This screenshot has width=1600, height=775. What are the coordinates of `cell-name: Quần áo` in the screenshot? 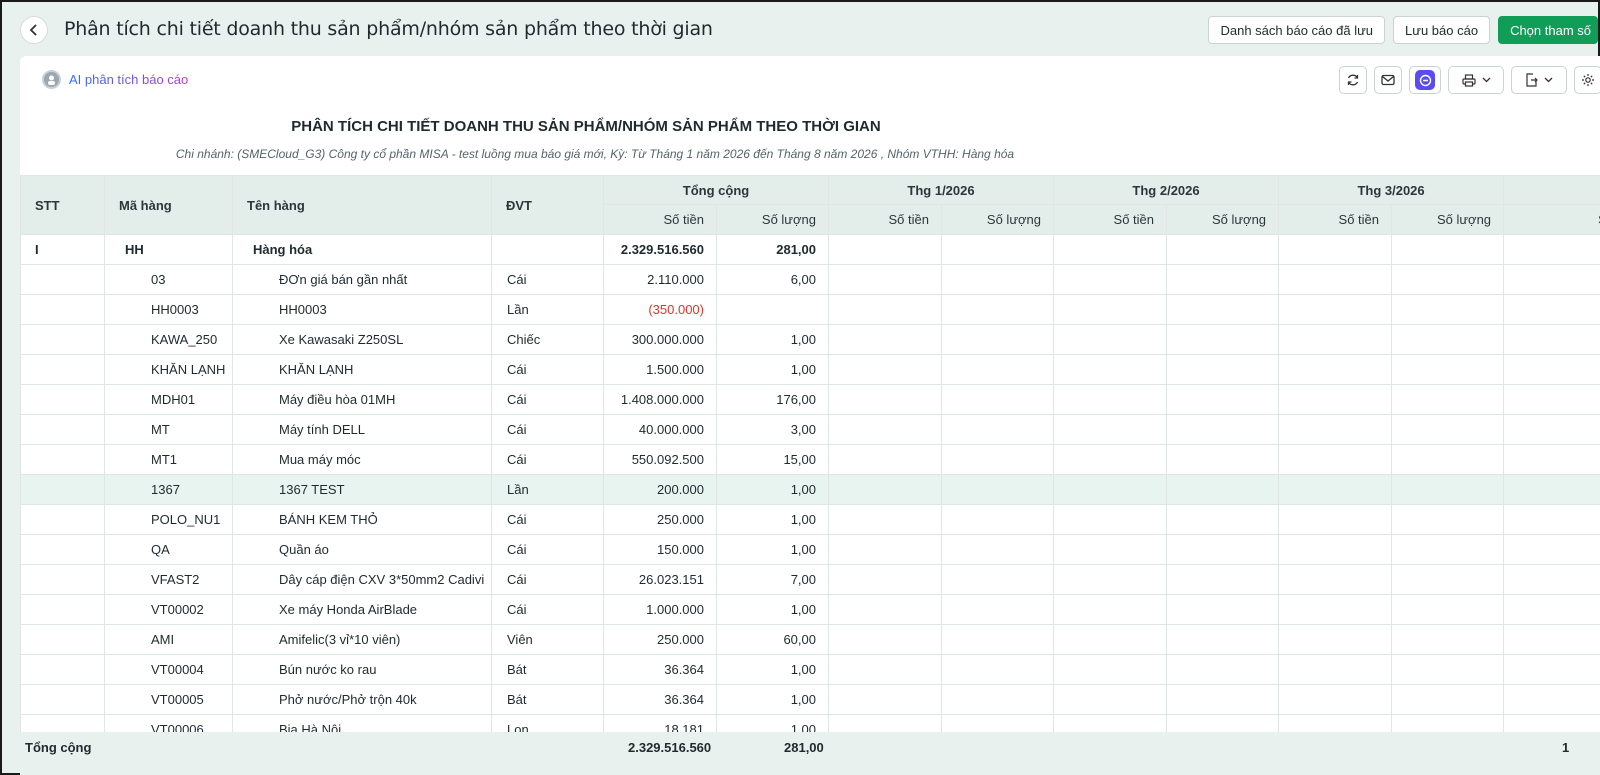 It's located at (362, 549).